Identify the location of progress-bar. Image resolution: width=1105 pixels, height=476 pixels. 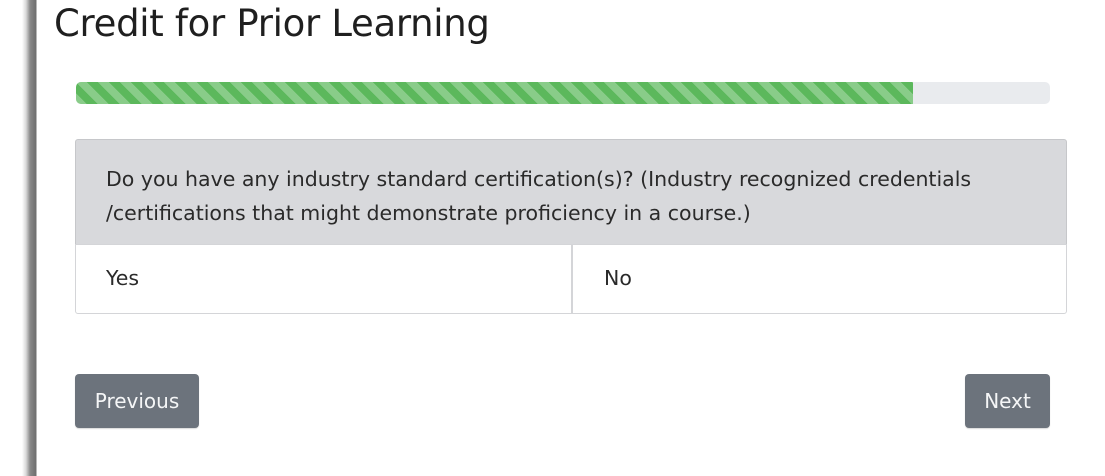
(563, 93).